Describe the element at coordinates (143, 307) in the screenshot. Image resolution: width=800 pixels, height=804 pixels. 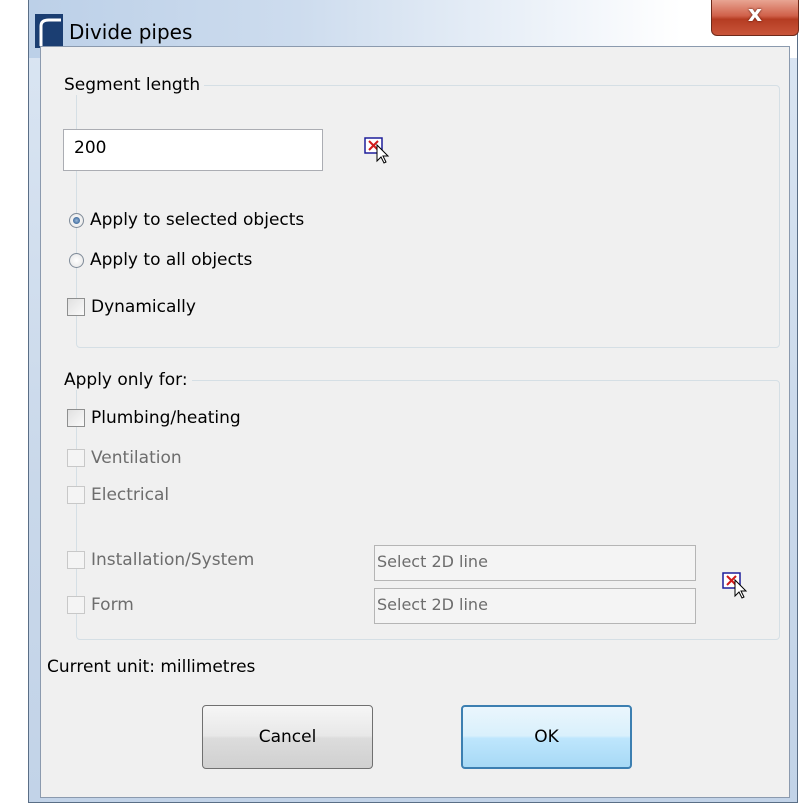
I see `dynamically-label: Dynamically` at that location.